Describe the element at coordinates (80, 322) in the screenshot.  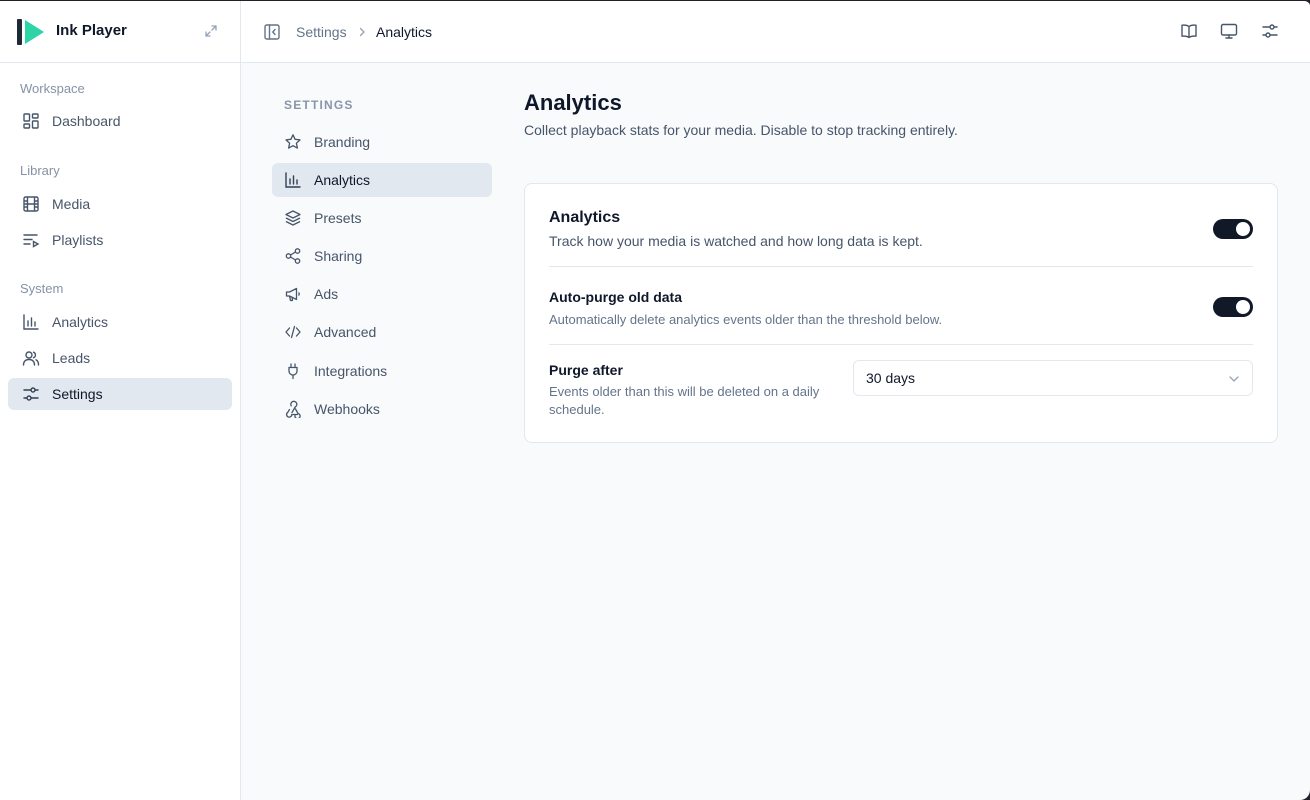
I see `sidebar-item-label: Analytics` at that location.